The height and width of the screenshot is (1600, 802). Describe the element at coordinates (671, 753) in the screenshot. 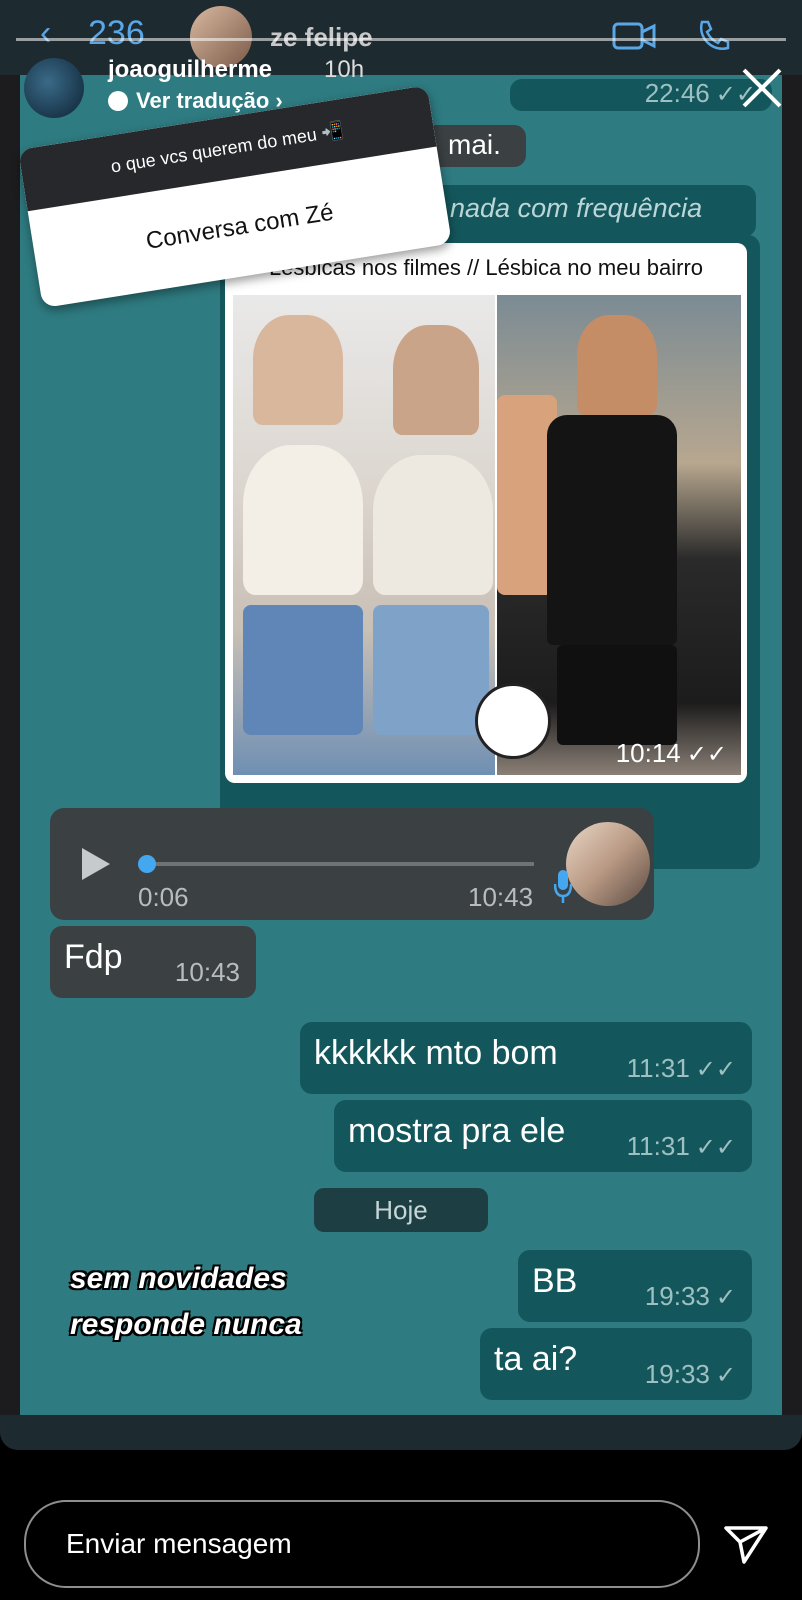

I see `image-time: 10:14 ✓✓` at that location.